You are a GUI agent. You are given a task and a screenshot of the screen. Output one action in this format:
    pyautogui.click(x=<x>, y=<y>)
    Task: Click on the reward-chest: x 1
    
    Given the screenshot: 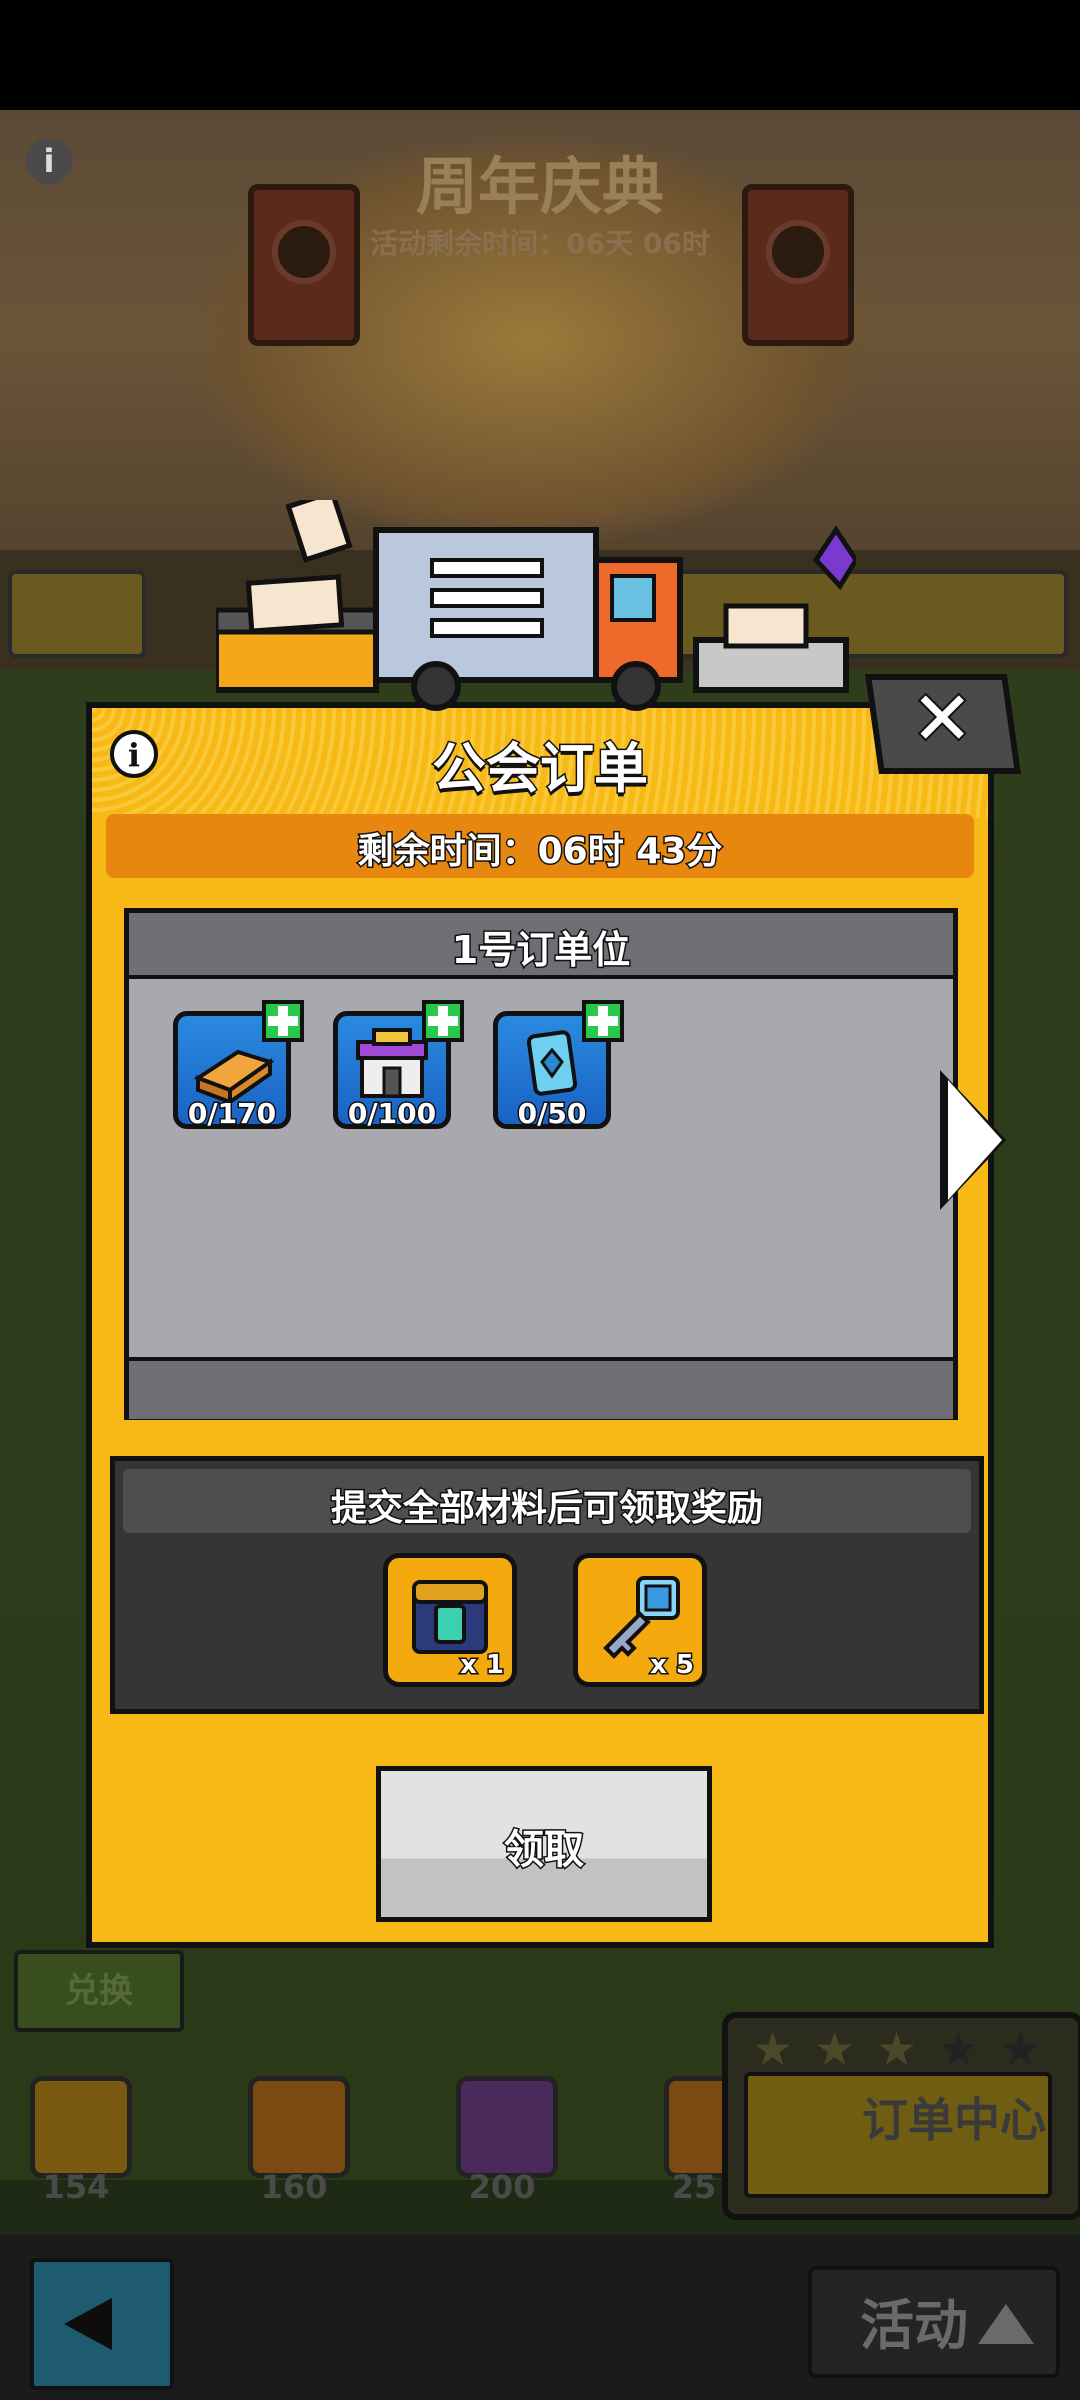 What is the action you would take?
    pyautogui.click(x=450, y=1620)
    